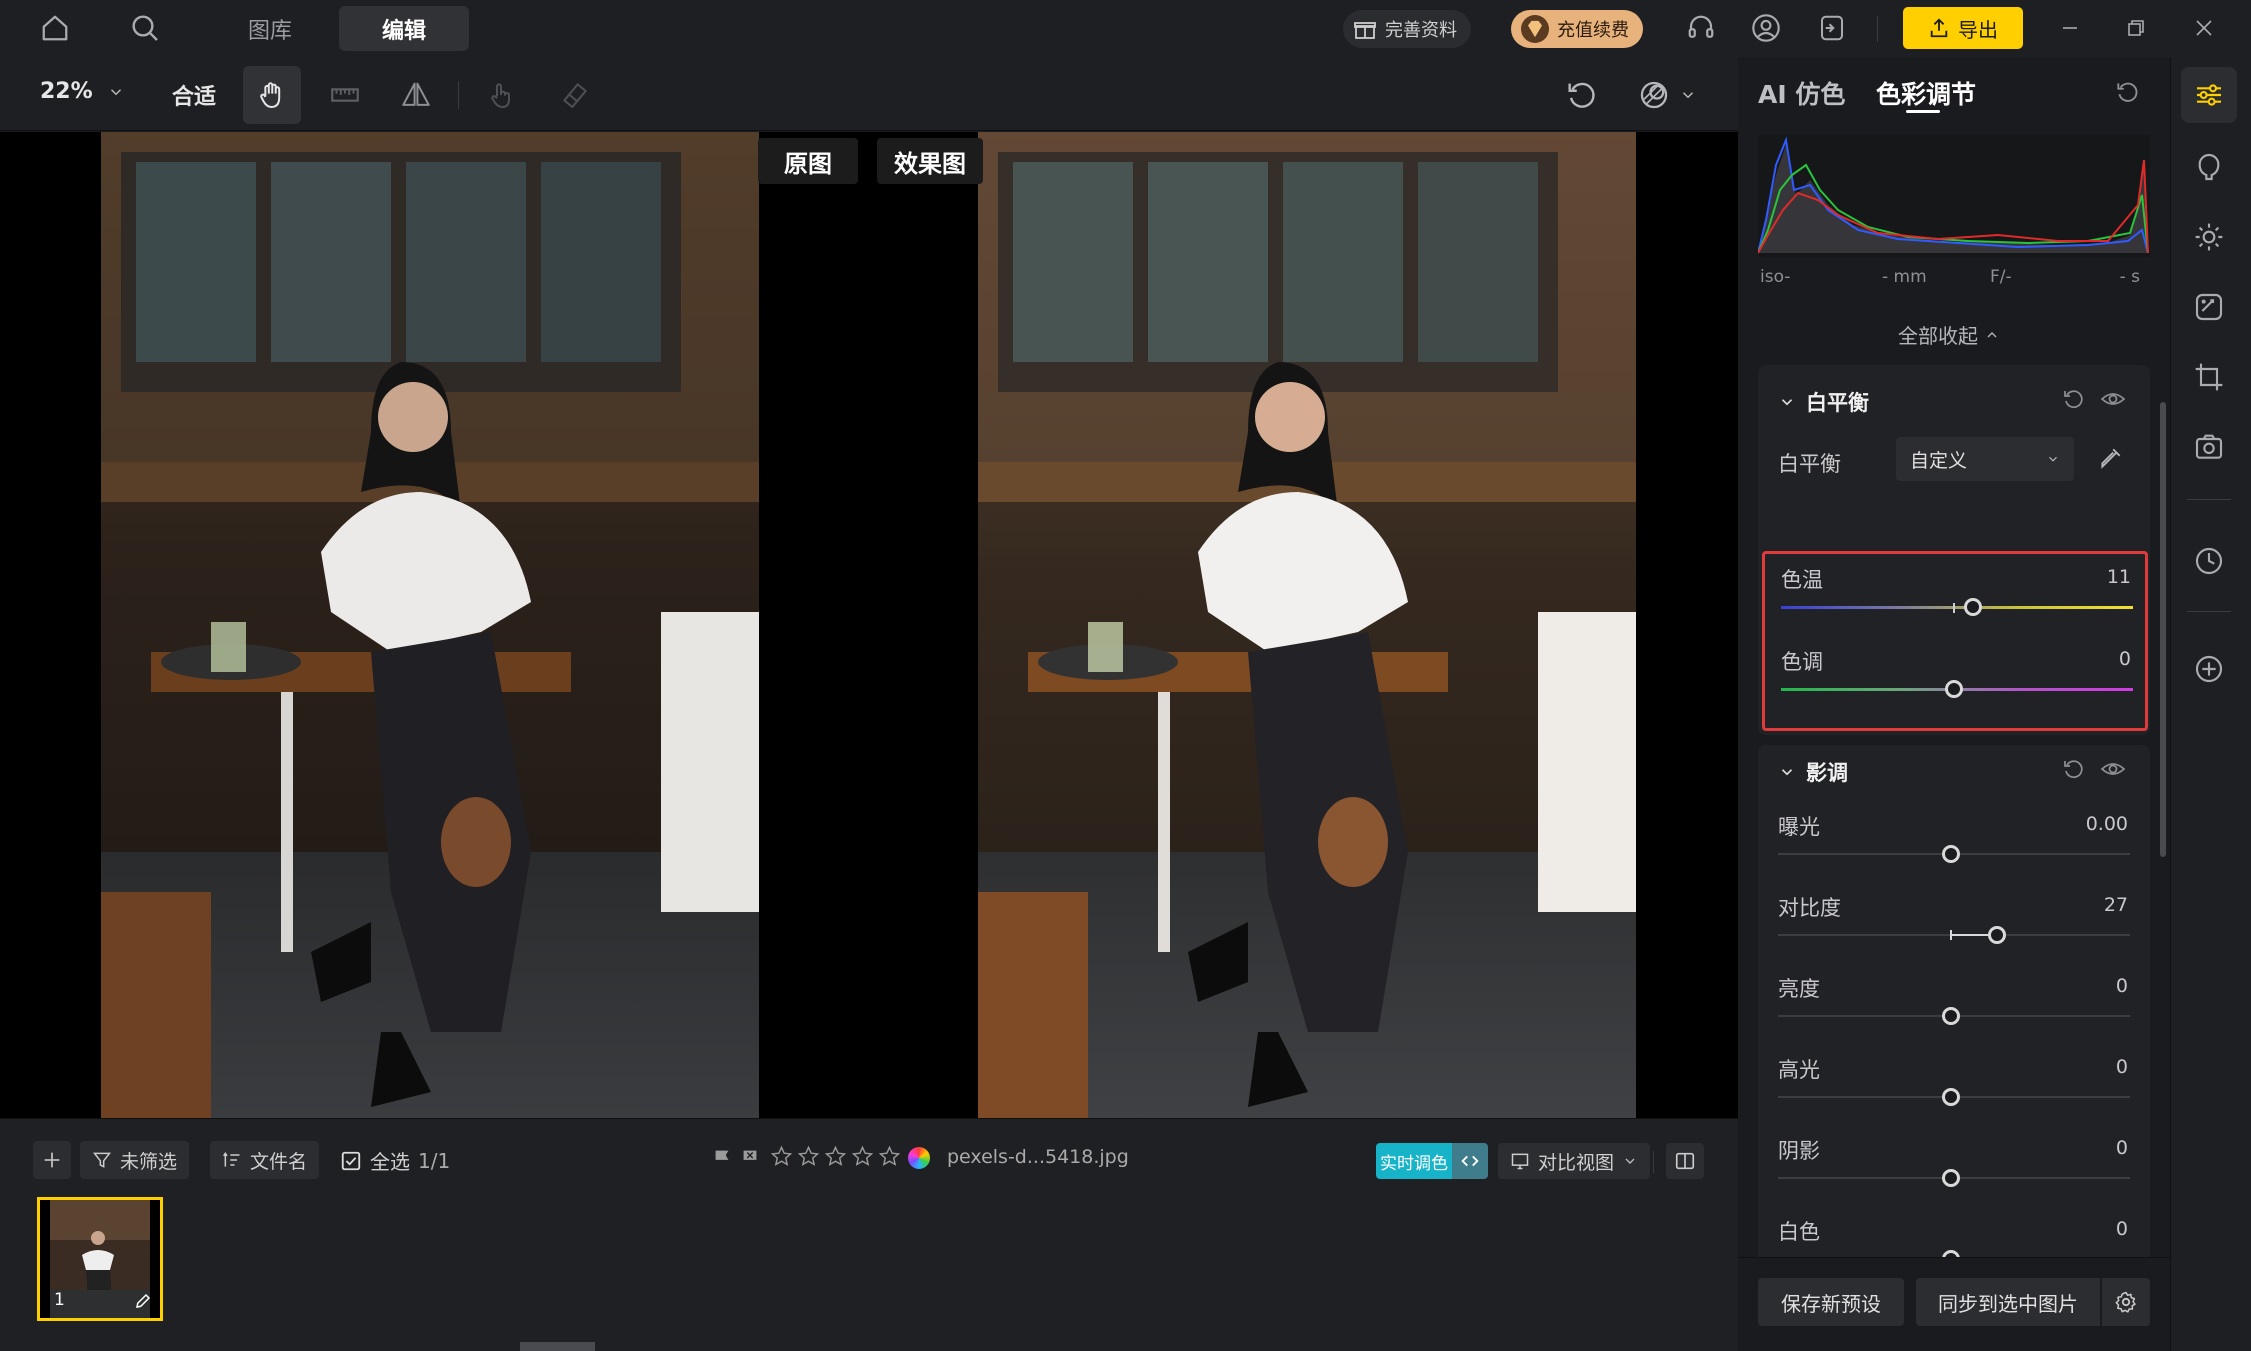  What do you see at coordinates (1799, 1151) in the screenshot?
I see `shadows-label: 阴影` at bounding box center [1799, 1151].